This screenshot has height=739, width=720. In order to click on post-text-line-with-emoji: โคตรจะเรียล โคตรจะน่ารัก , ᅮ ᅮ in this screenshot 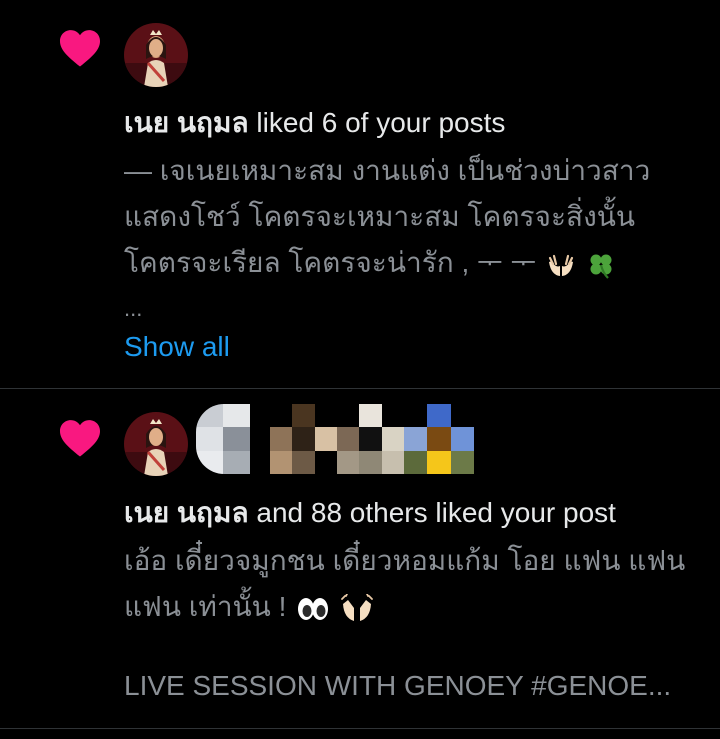, I will do `click(370, 263)`.